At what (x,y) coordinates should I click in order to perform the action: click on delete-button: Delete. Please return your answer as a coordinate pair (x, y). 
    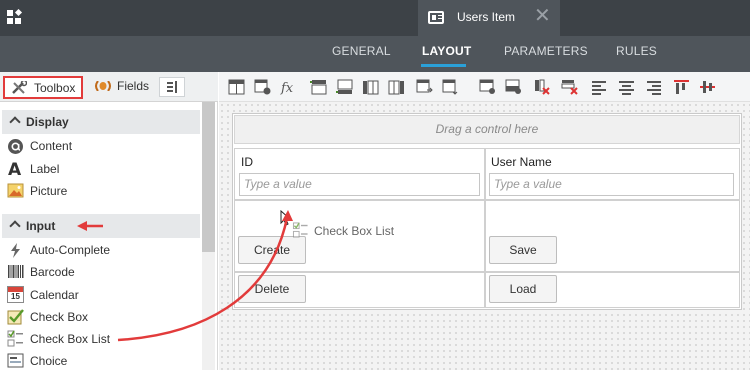
    Looking at the image, I should click on (272, 289).